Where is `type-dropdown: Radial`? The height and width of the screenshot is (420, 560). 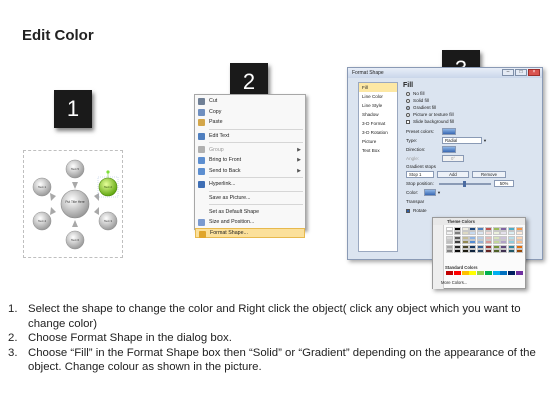 type-dropdown: Radial is located at coordinates (462, 140).